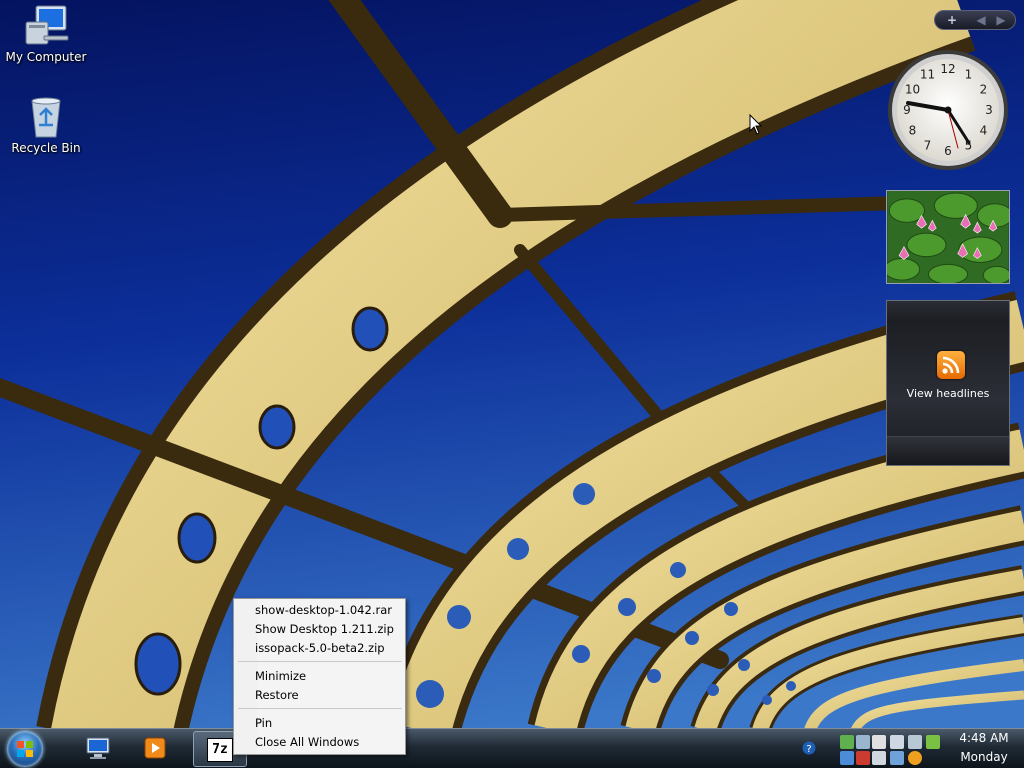 The height and width of the screenshot is (768, 1024). I want to click on clock-hour-number: 3, so click(989, 110).